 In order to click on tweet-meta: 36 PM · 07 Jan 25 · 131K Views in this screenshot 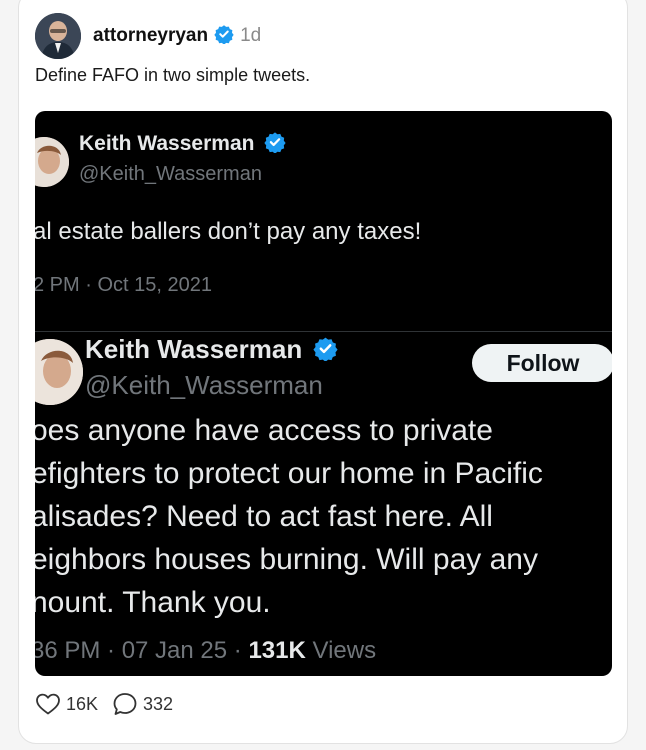, I will do `click(205, 651)`.